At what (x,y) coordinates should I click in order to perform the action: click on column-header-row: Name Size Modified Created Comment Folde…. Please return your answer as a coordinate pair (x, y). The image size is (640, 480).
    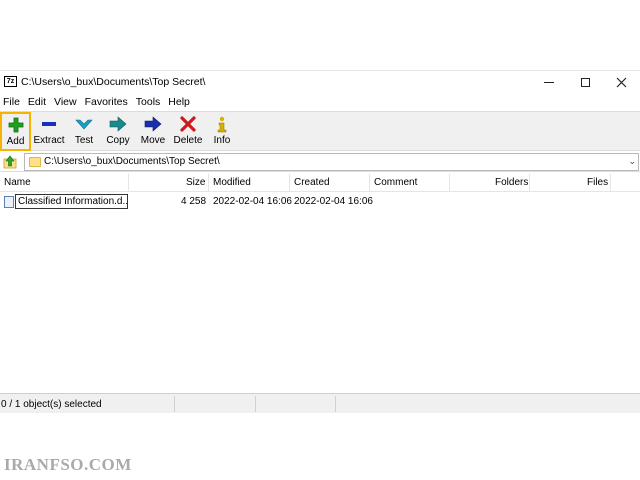
    Looking at the image, I should click on (320, 183).